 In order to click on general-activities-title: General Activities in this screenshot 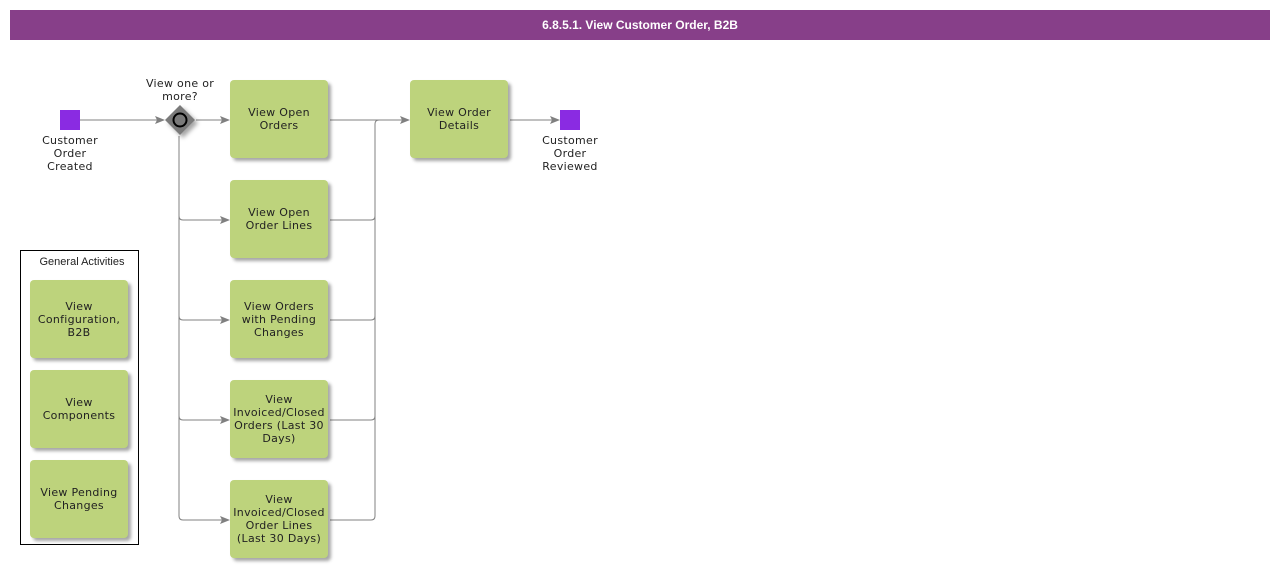, I will do `click(82, 262)`.